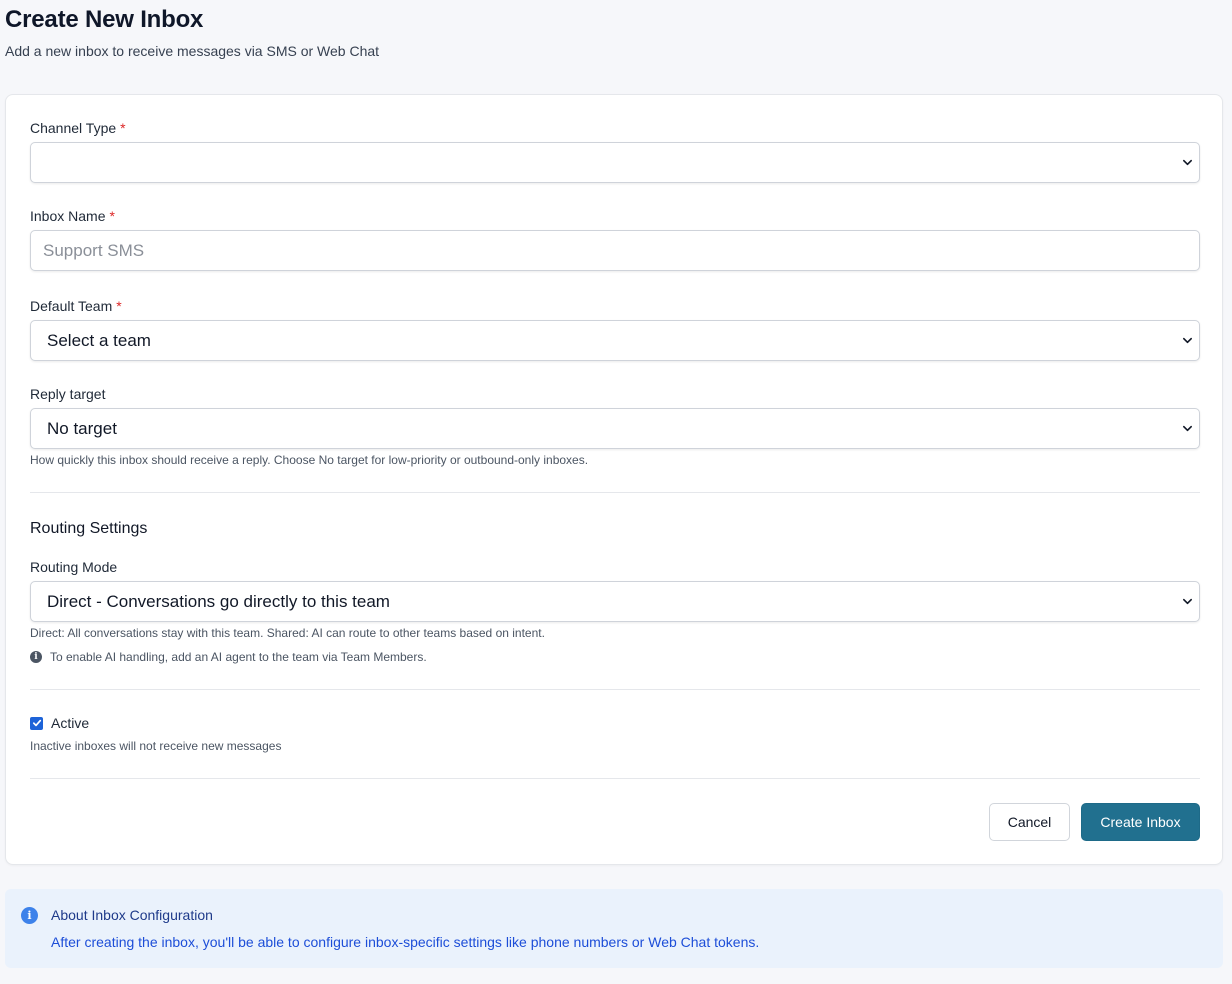 The width and height of the screenshot is (1232, 984). Describe the element at coordinates (71, 306) in the screenshot. I see `default-team-label-text: Default Team` at that location.